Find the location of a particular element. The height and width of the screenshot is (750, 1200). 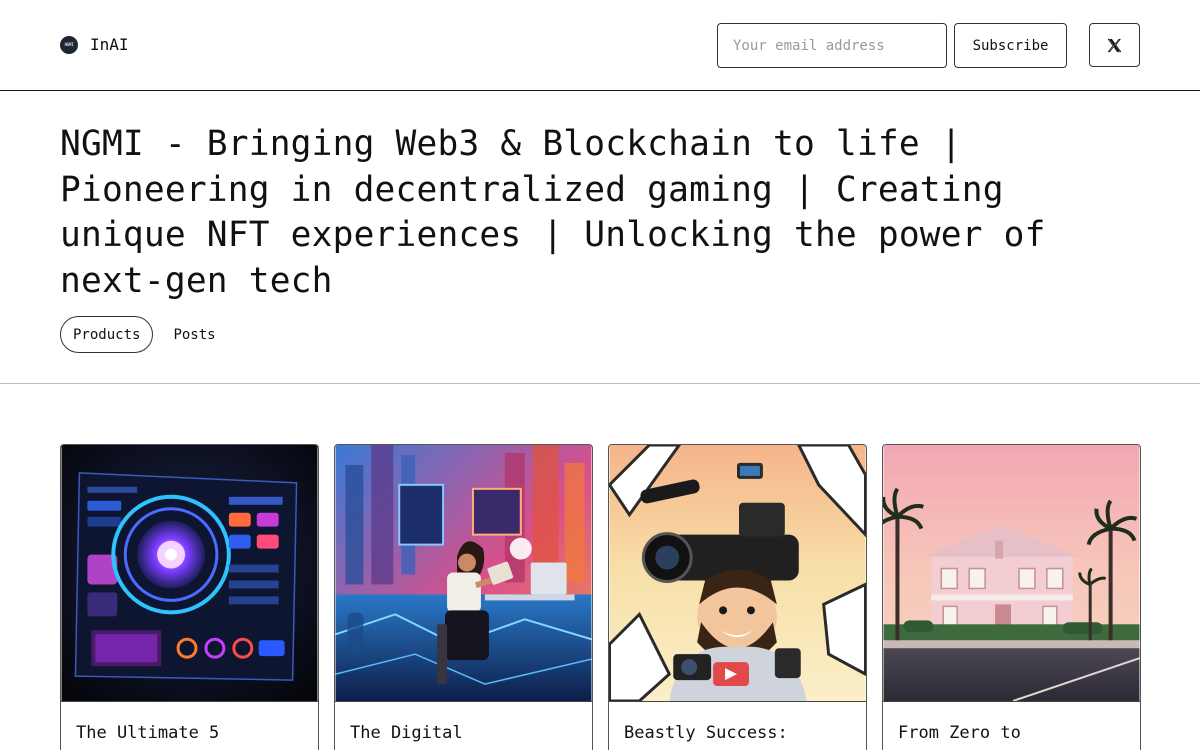

content-tabs: Products Posts is located at coordinates (144, 334).